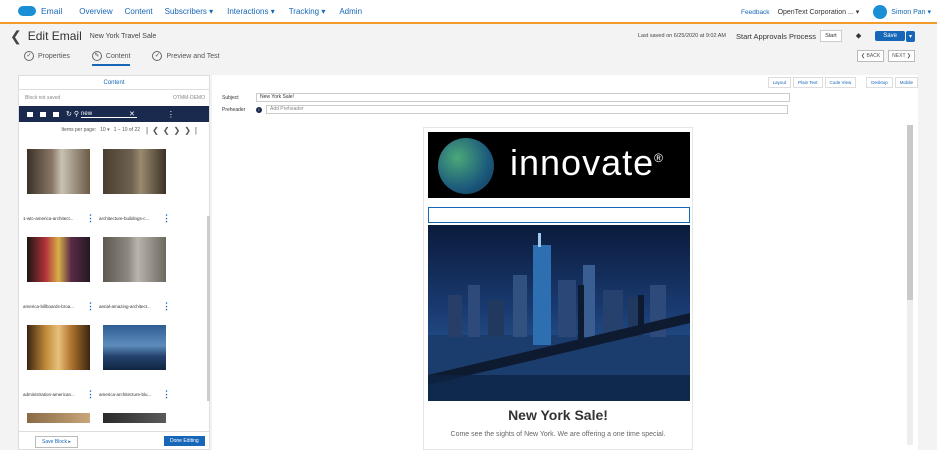 The image size is (937, 450). I want to click on layout-button: Layout, so click(779, 82).